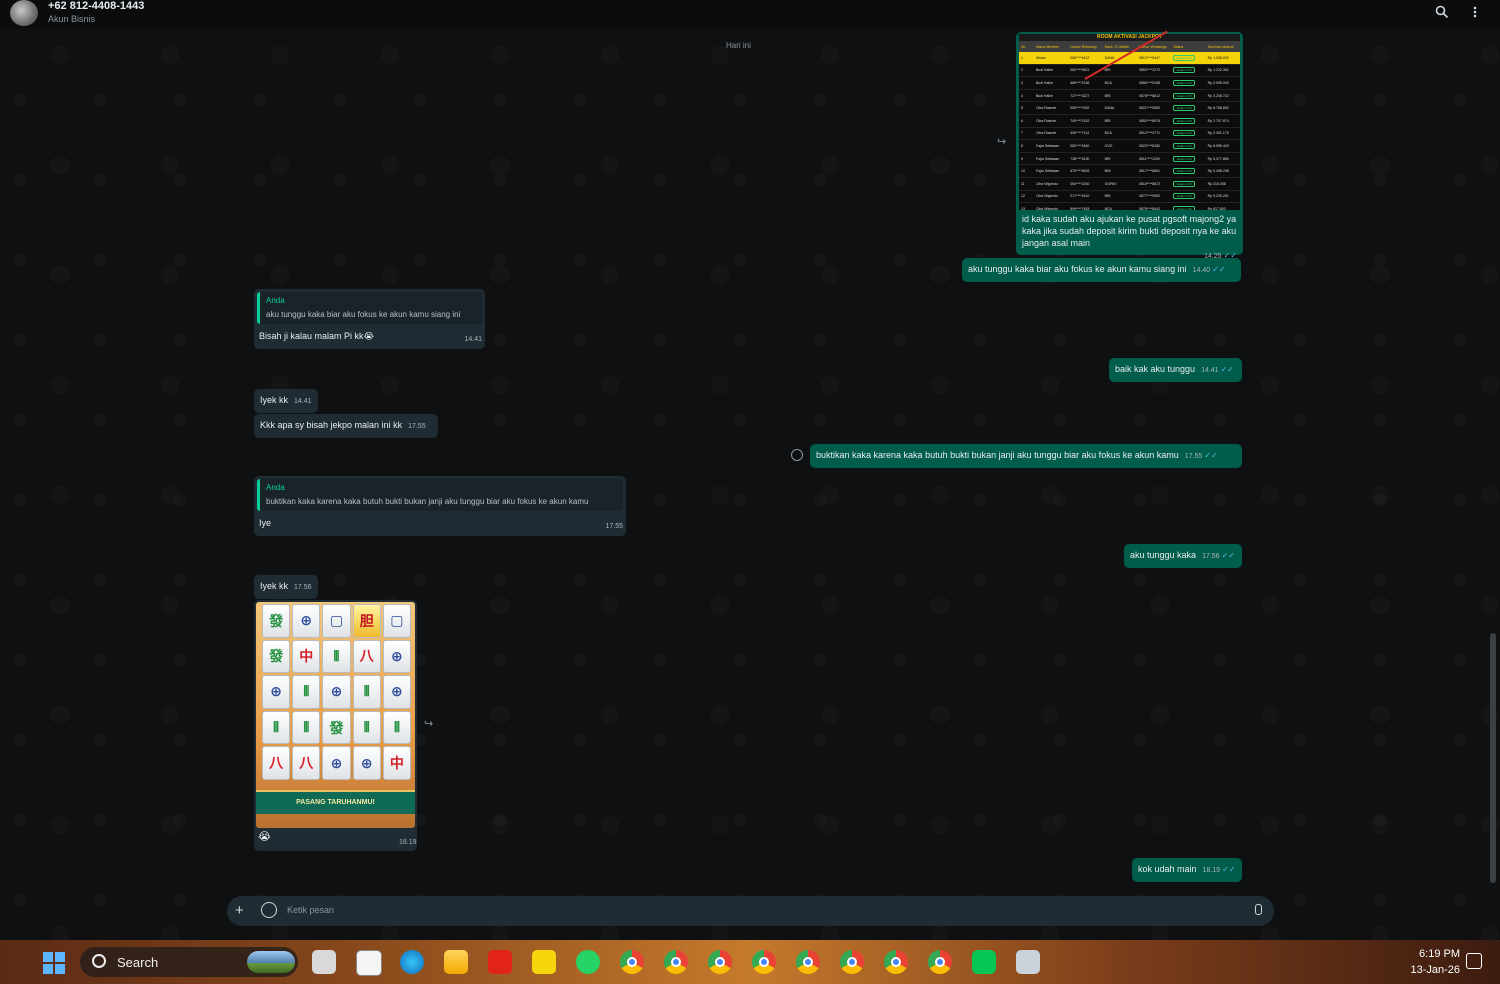  I want to click on line-icon, so click(984, 962).